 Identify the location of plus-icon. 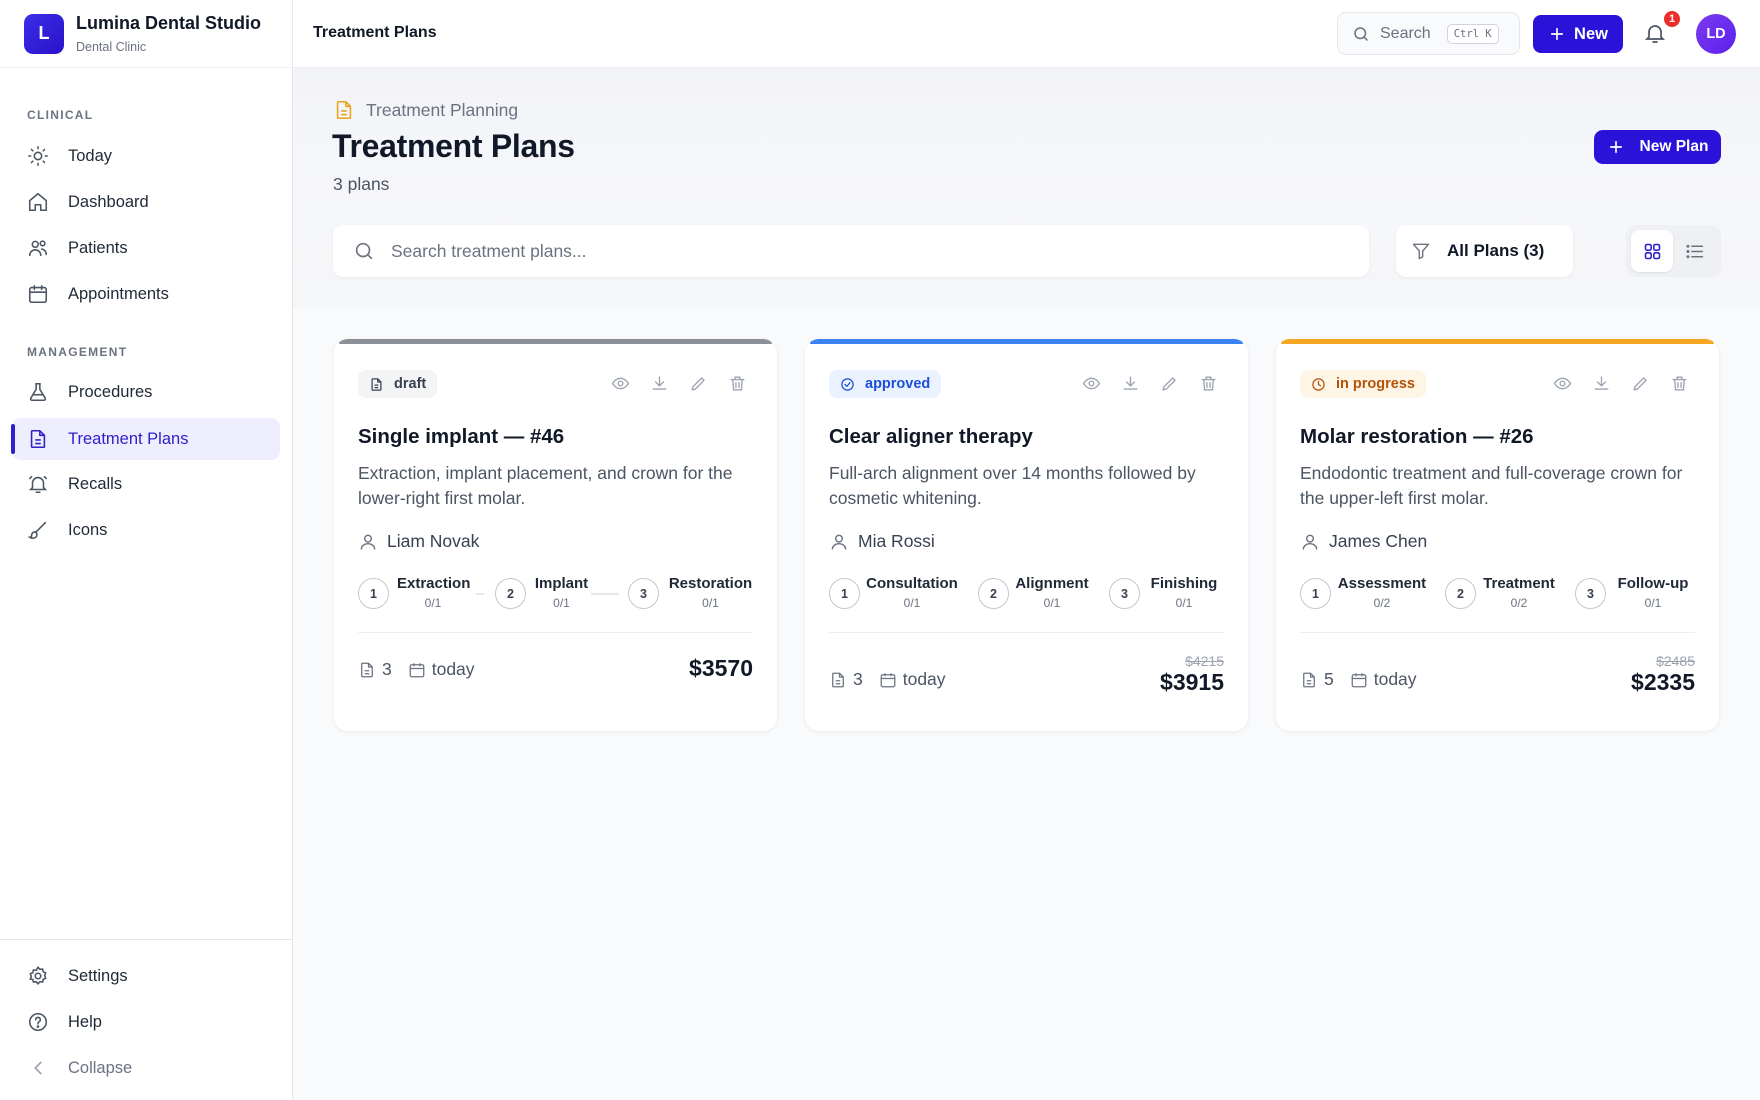
(1557, 34).